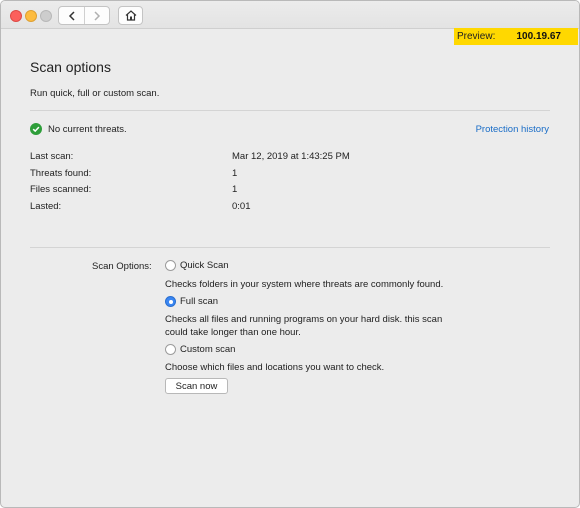  I want to click on last-scan-value: Mar 12, 2019 at 1:43:25 PM, so click(291, 156).